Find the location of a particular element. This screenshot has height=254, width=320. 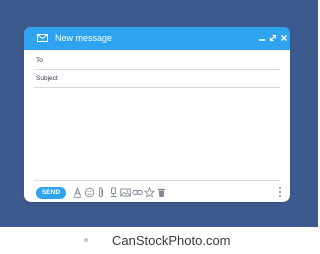

expand-icon is located at coordinates (273, 38).